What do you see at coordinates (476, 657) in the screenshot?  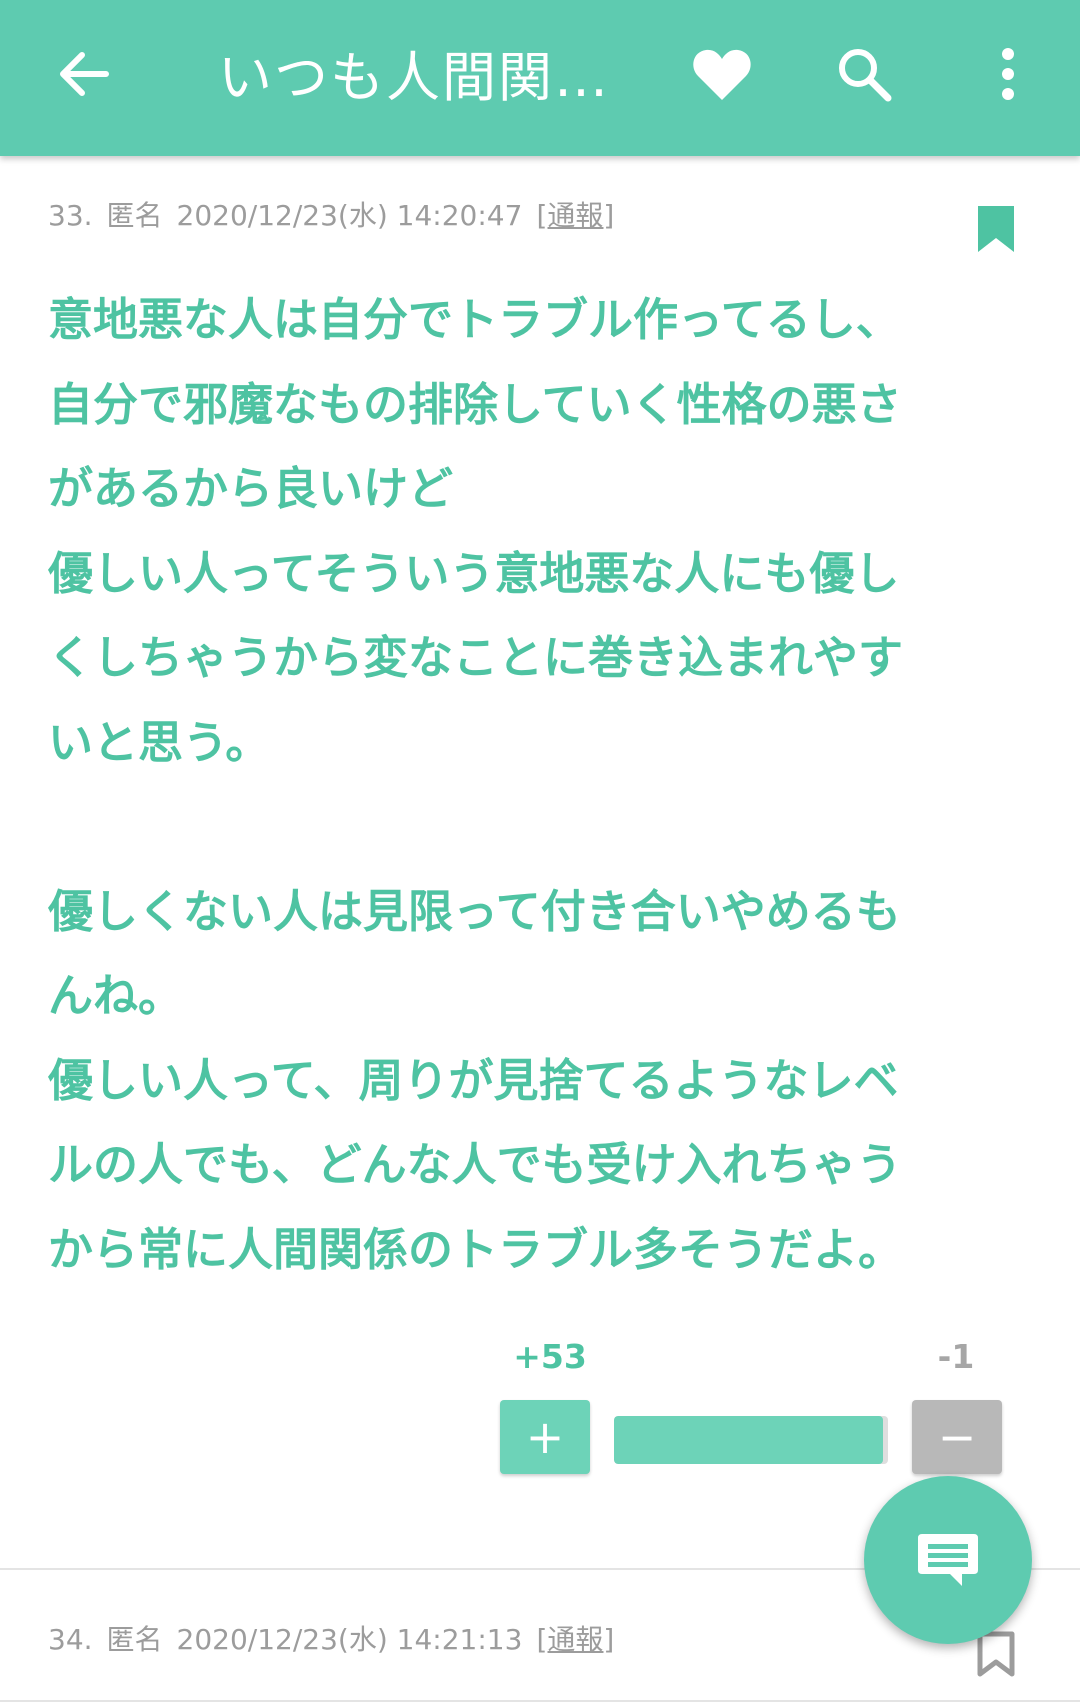 I see `post-body-line: くしちゃうから変なことに巻き込まれやす` at bounding box center [476, 657].